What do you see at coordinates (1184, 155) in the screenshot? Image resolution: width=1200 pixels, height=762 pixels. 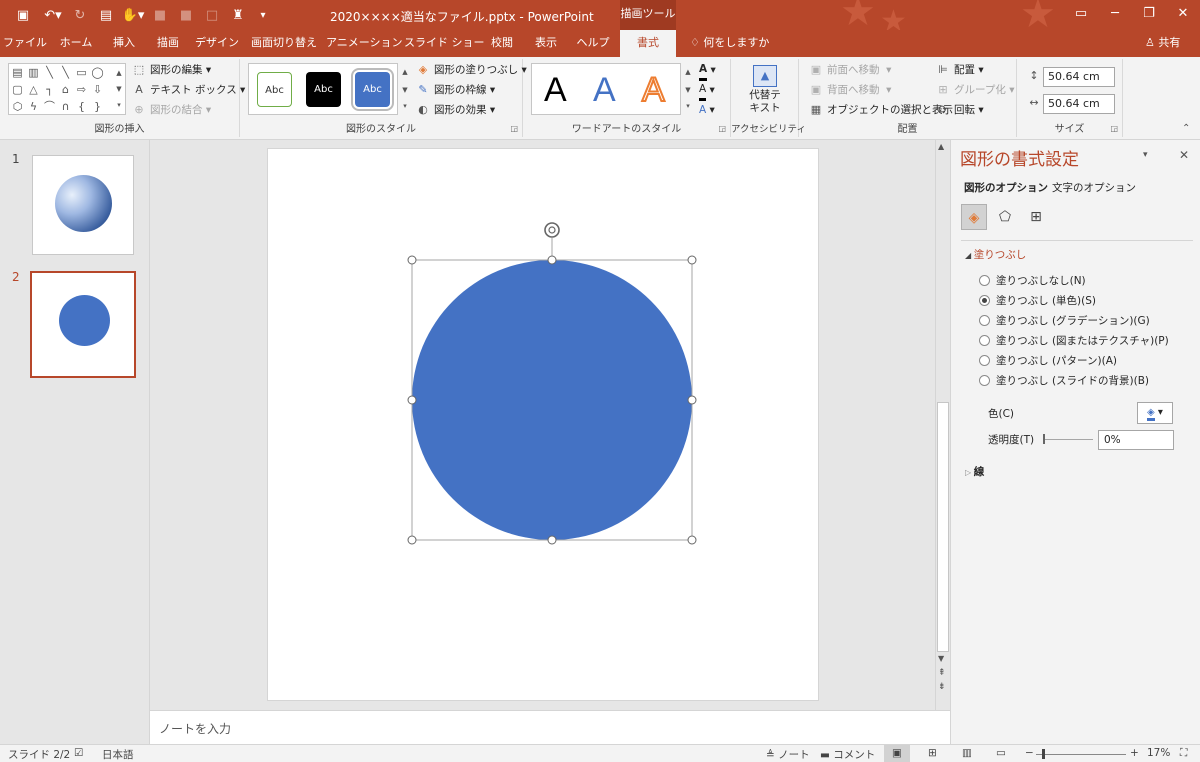 I see `close-pane-icon: ✕` at bounding box center [1184, 155].